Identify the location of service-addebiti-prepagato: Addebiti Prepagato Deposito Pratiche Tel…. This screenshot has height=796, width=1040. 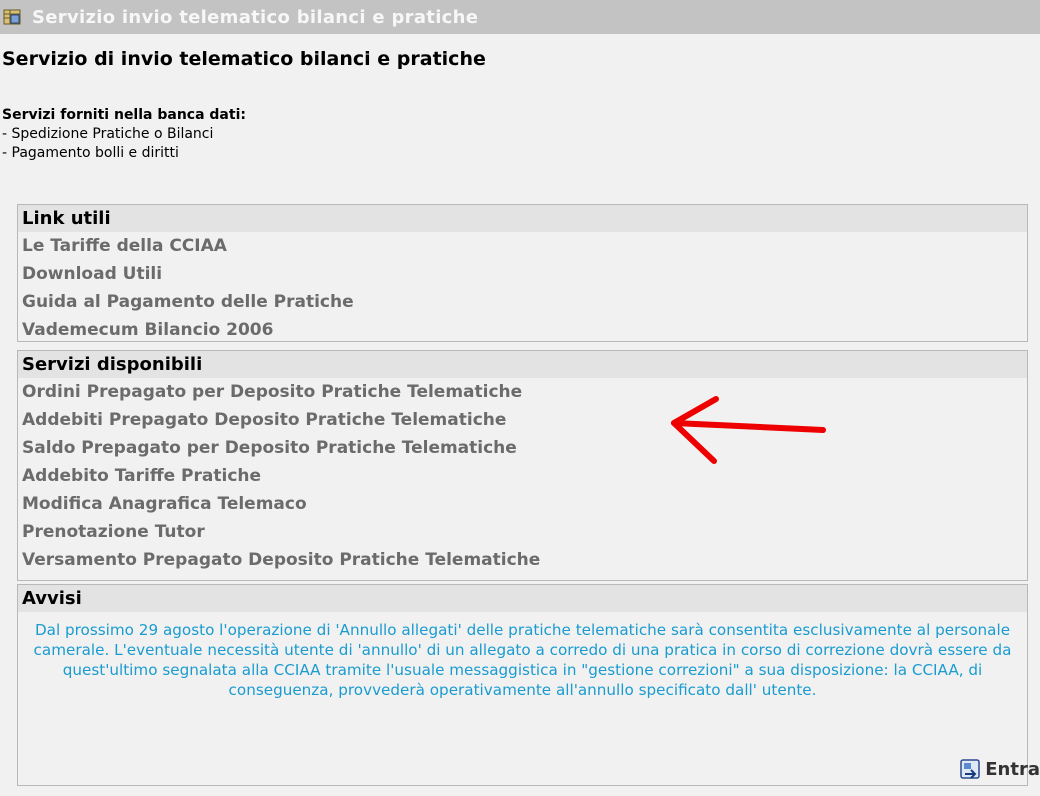
(522, 420).